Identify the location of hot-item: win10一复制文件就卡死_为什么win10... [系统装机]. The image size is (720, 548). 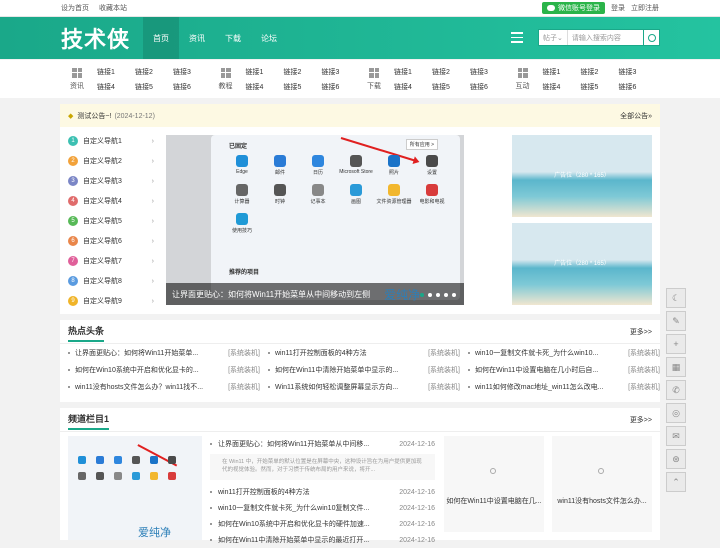
(564, 353).